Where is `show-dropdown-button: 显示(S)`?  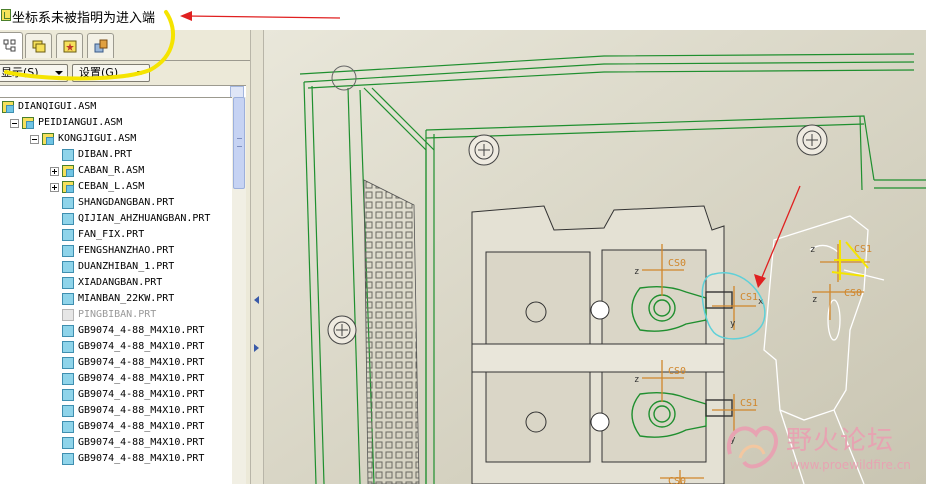
show-dropdown-button: 显示(S) is located at coordinates (34, 73).